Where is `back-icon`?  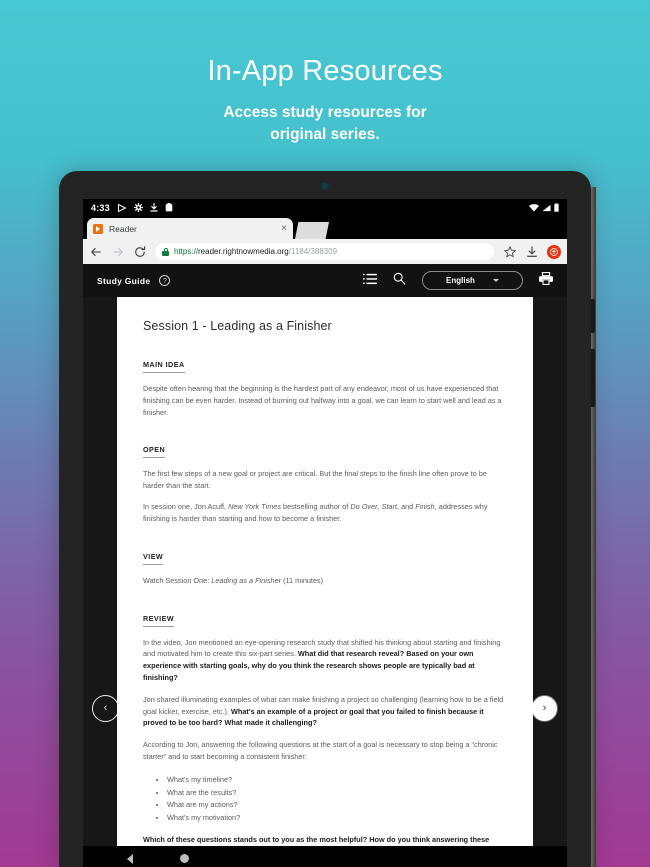 back-icon is located at coordinates (130, 858).